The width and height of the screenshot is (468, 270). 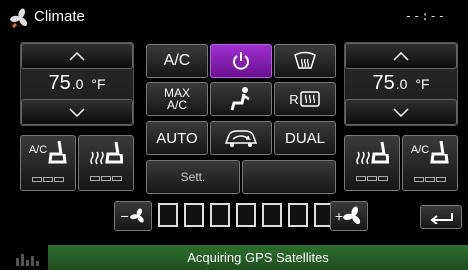 What do you see at coordinates (305, 138) in the screenshot?
I see `dual-button: DUAL` at bounding box center [305, 138].